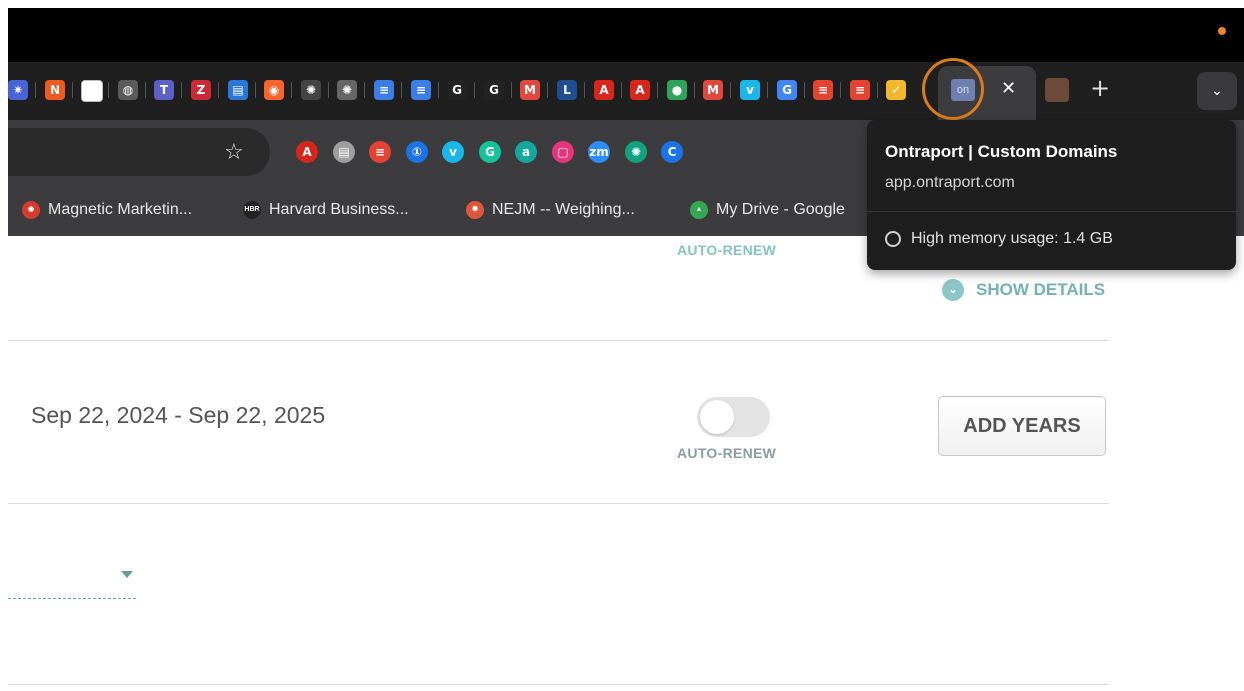  I want to click on memory-usage-text: High memory usage: 1.4 GB, so click(1012, 238).